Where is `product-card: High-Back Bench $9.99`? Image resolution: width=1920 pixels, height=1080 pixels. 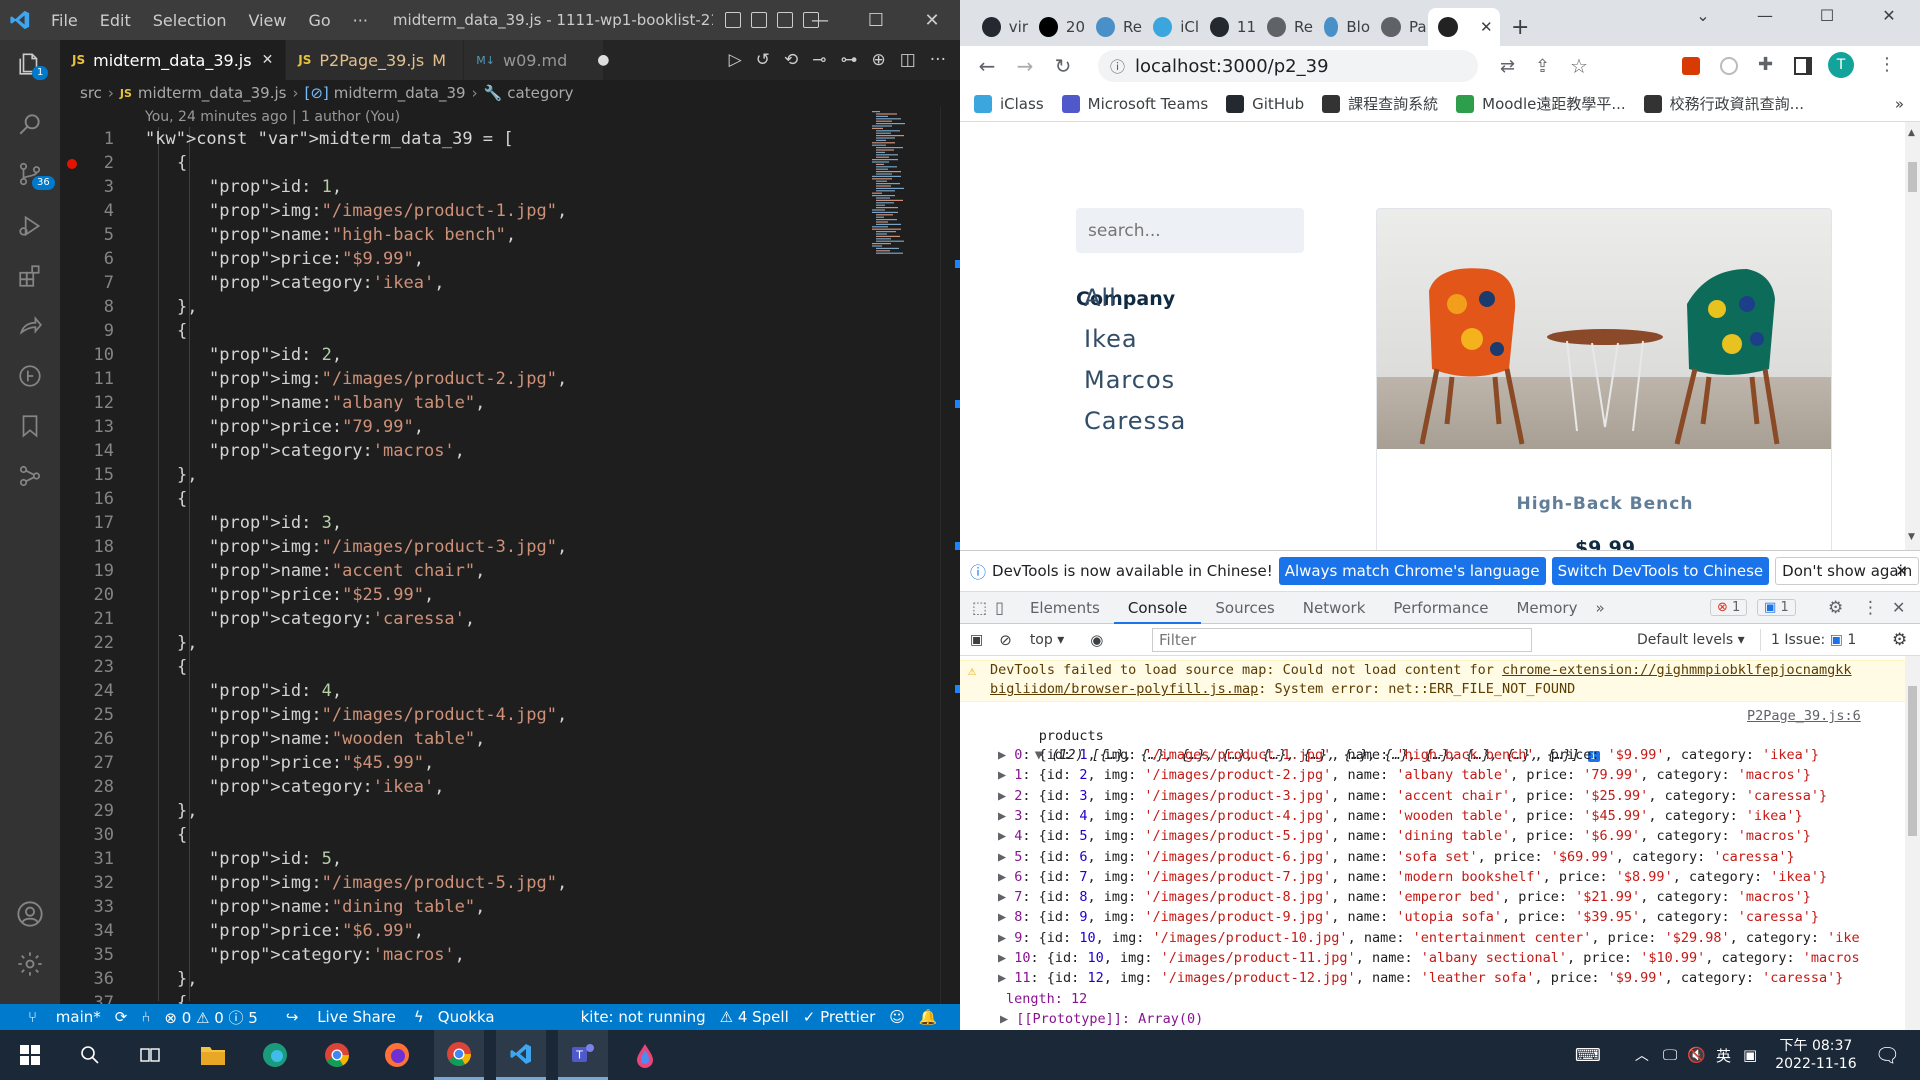
product-card: High-Back Bench $9.99 is located at coordinates (1604, 379).